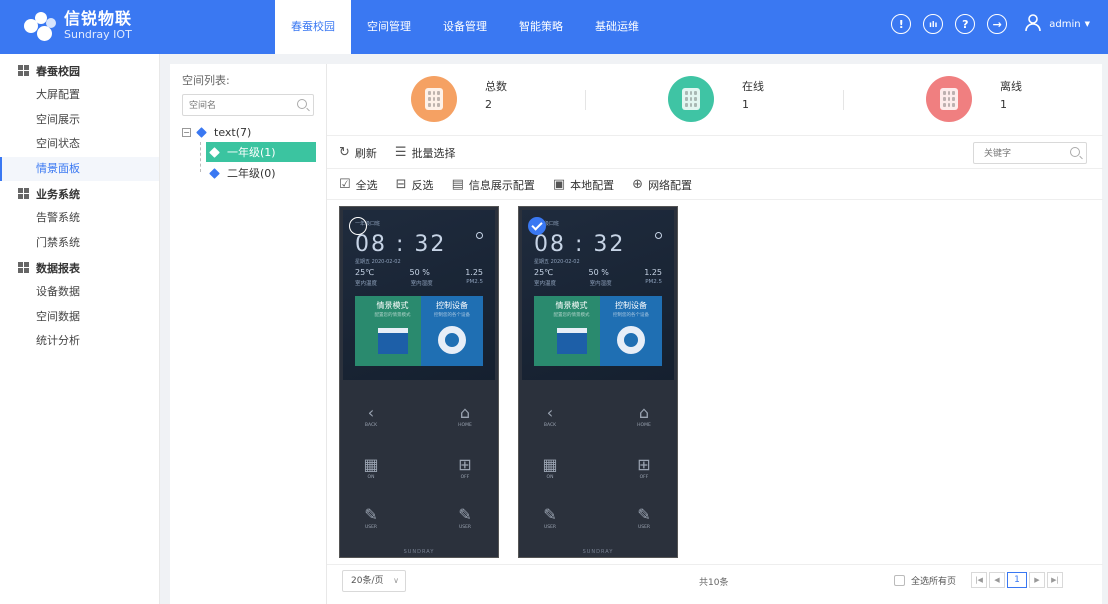  What do you see at coordinates (583, 185) in the screenshot?
I see `local-config-button: ▣ 本地配置` at bounding box center [583, 185].